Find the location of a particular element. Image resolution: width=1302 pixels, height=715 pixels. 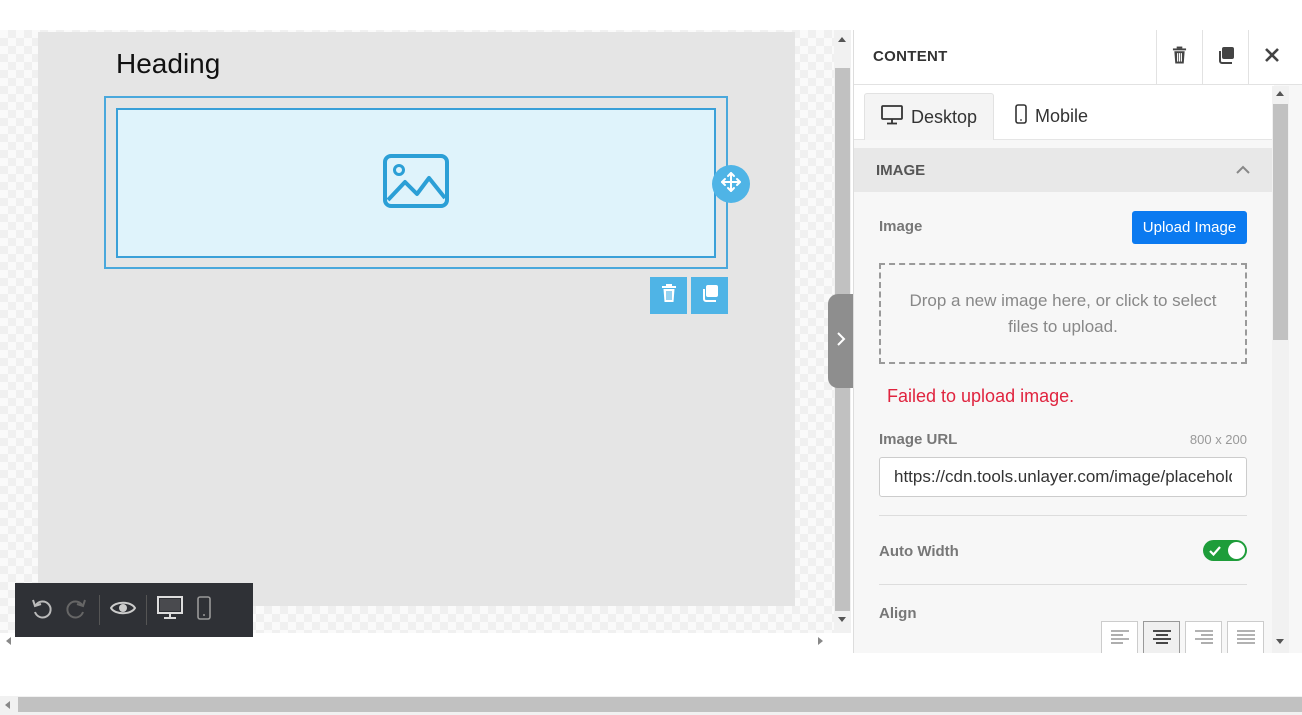

duplicate-button is located at coordinates (1225, 57).